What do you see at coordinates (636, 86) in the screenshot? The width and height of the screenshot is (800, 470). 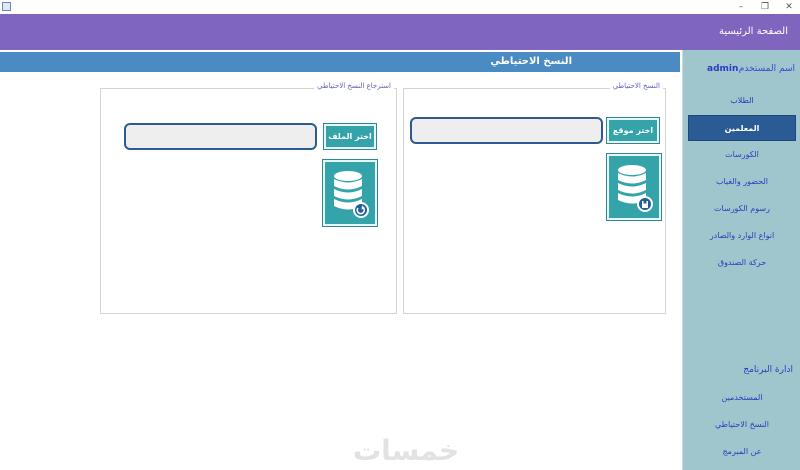 I see `backup-panel-title: النسخ الاحتياطي` at bounding box center [636, 86].